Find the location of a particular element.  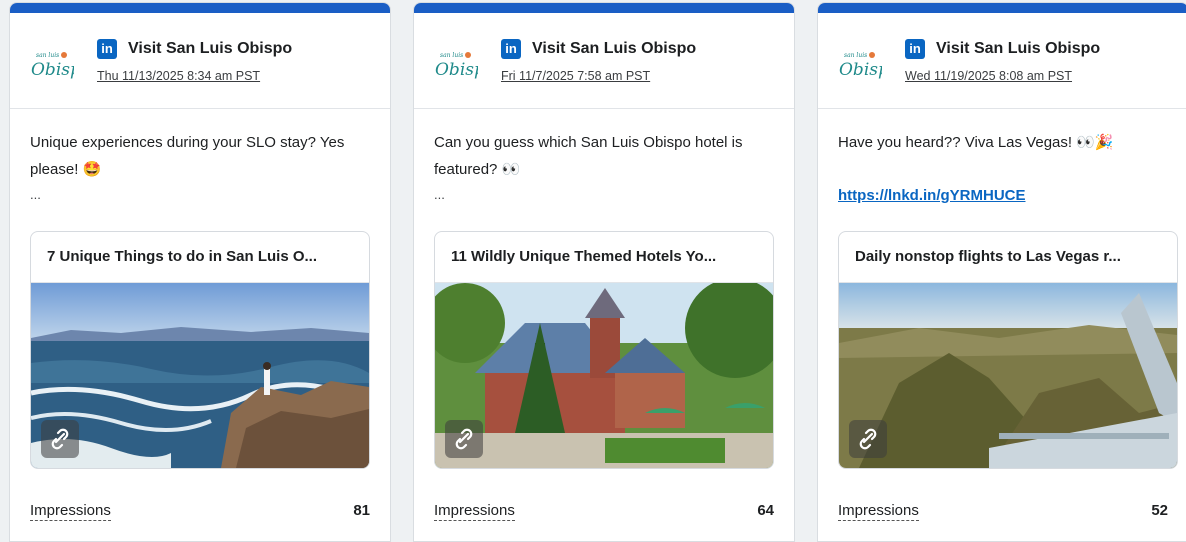

impressions-value: 52 is located at coordinates (1159, 510).